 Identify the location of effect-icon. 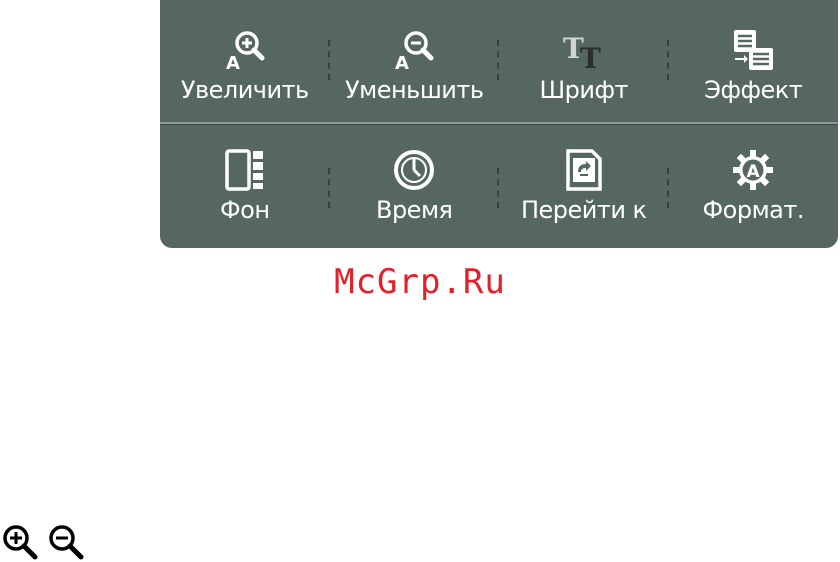
(754, 50).